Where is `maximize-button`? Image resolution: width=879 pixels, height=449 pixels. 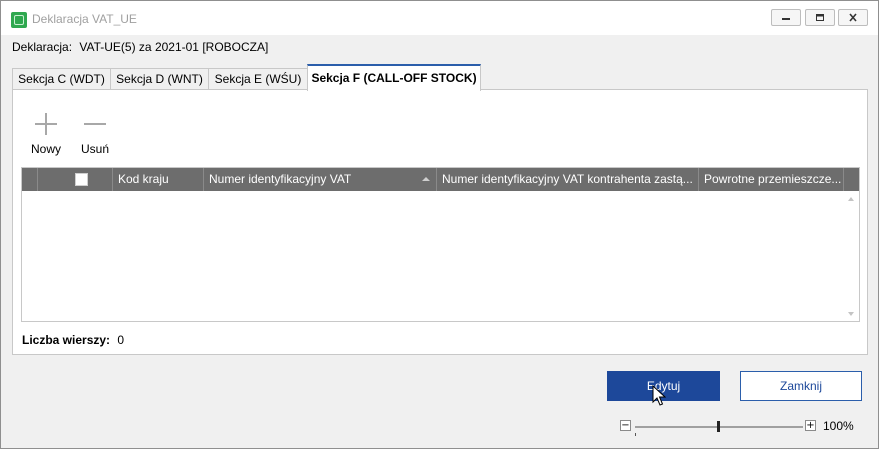
maximize-button is located at coordinates (820, 17).